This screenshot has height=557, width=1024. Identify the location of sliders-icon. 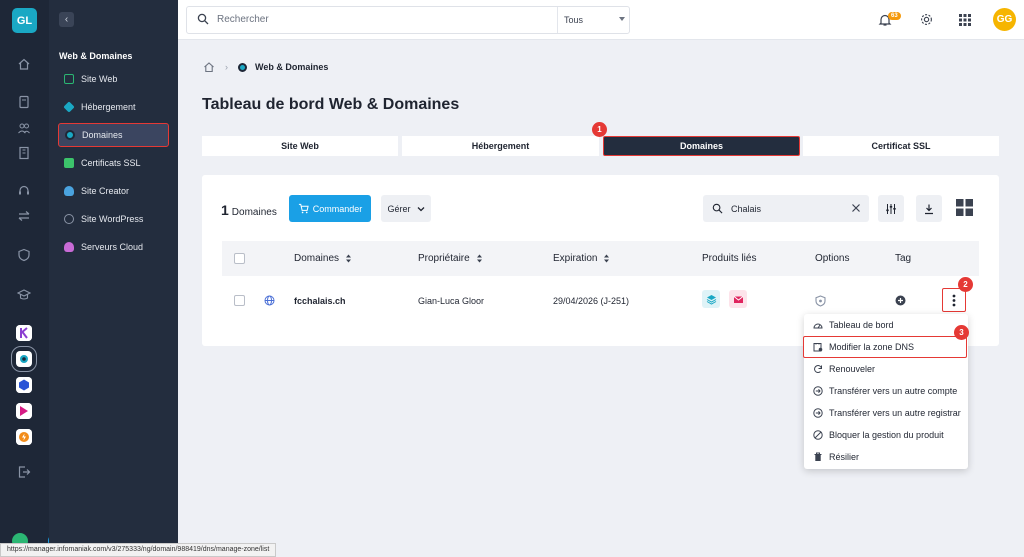
(891, 208).